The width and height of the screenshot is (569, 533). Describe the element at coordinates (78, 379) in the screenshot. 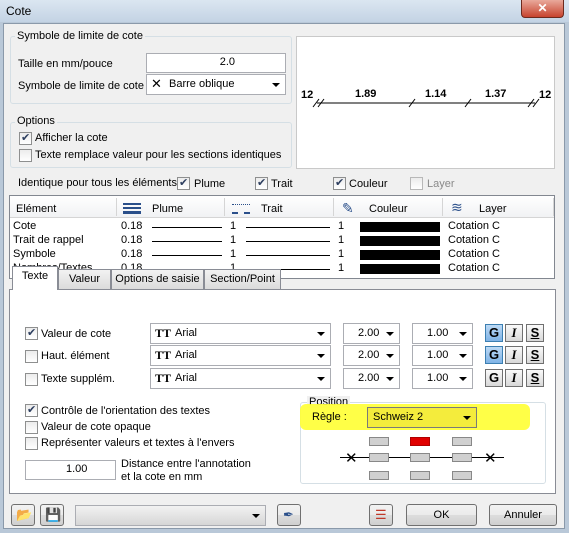

I see `texte-supplem-label: Texte supplém.` at that location.